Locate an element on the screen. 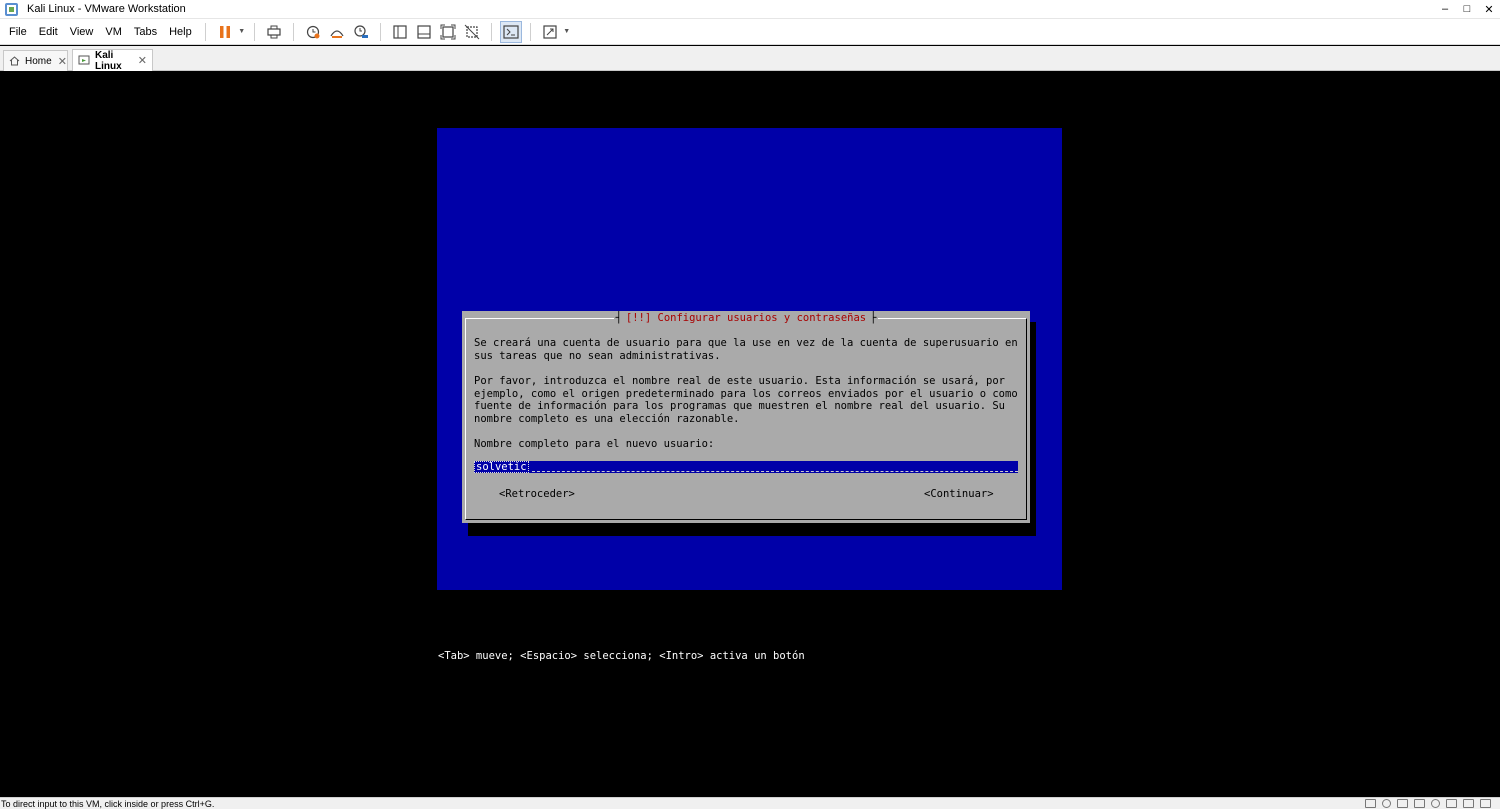 The image size is (1500, 809). menu-vm: VM is located at coordinates (113, 32).